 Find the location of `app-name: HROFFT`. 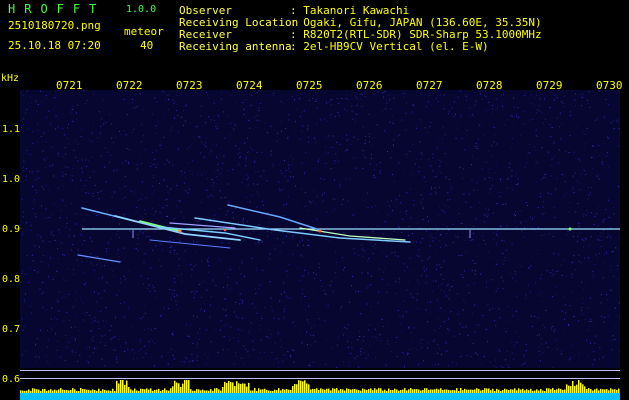

app-name: HROFFT is located at coordinates (57, 9).